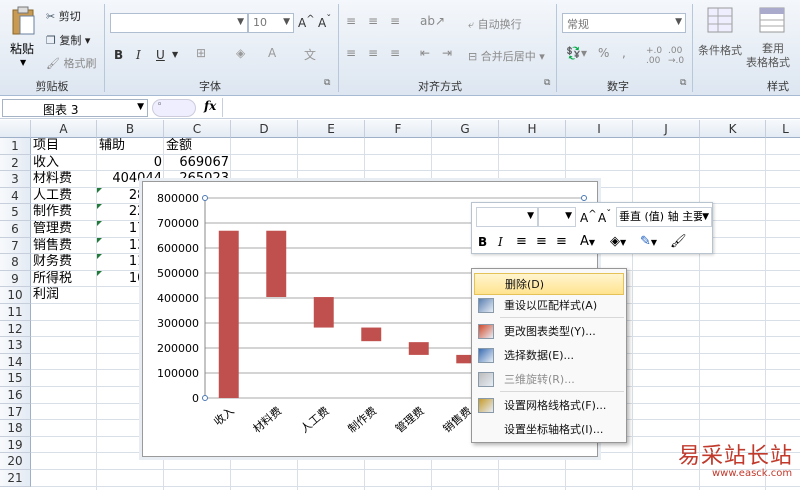 Image resolution: width=800 pixels, height=490 pixels. Describe the element at coordinates (23, 37) in the screenshot. I see `paste-button: 粘贴 ▼` at that location.